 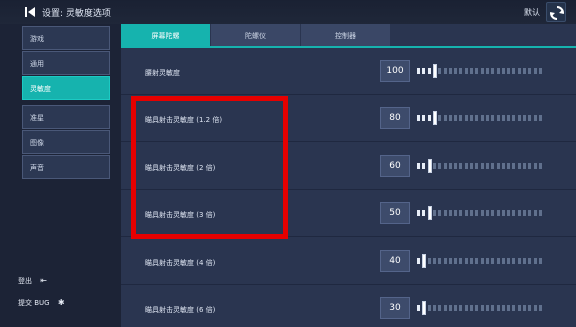 I want to click on setting-row: 腰射灵敏度 100, so click(x=348, y=71).